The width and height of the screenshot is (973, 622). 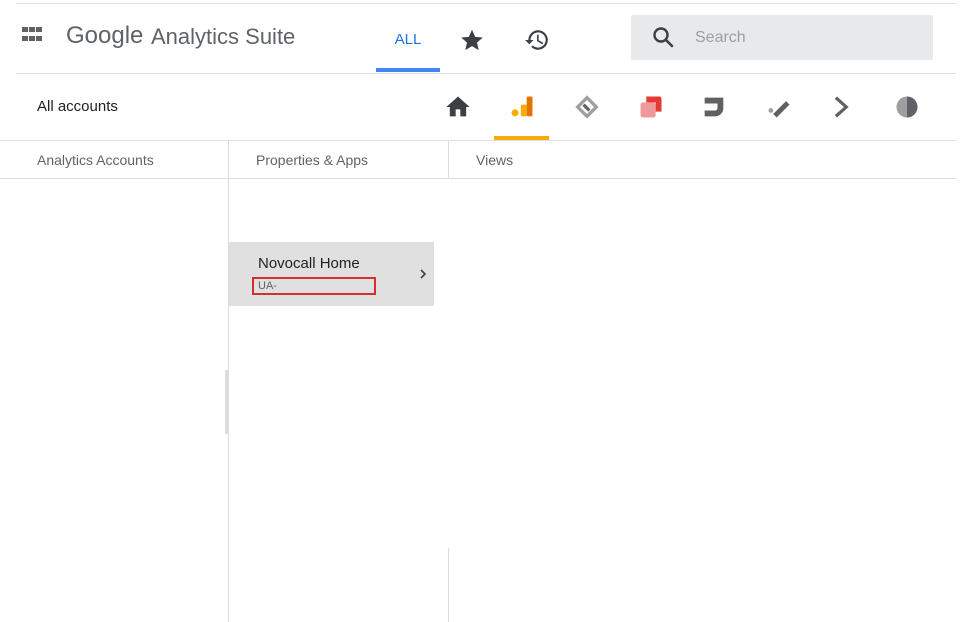 What do you see at coordinates (77, 106) in the screenshot?
I see `all-accounts-label: All accounts` at bounding box center [77, 106].